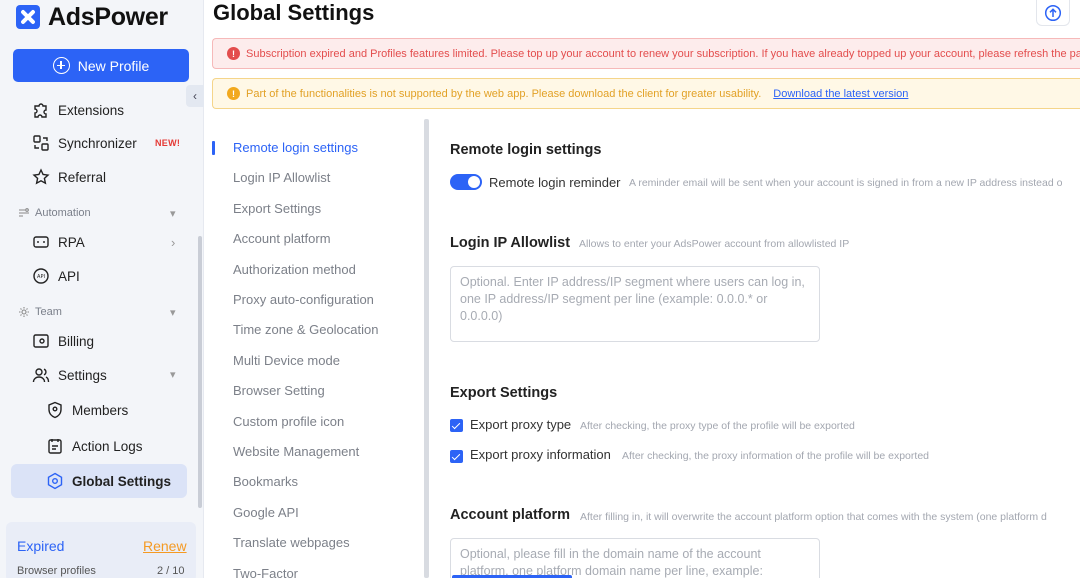 Image resolution: width=1080 pixels, height=578 pixels. I want to click on star-icon, so click(41, 177).